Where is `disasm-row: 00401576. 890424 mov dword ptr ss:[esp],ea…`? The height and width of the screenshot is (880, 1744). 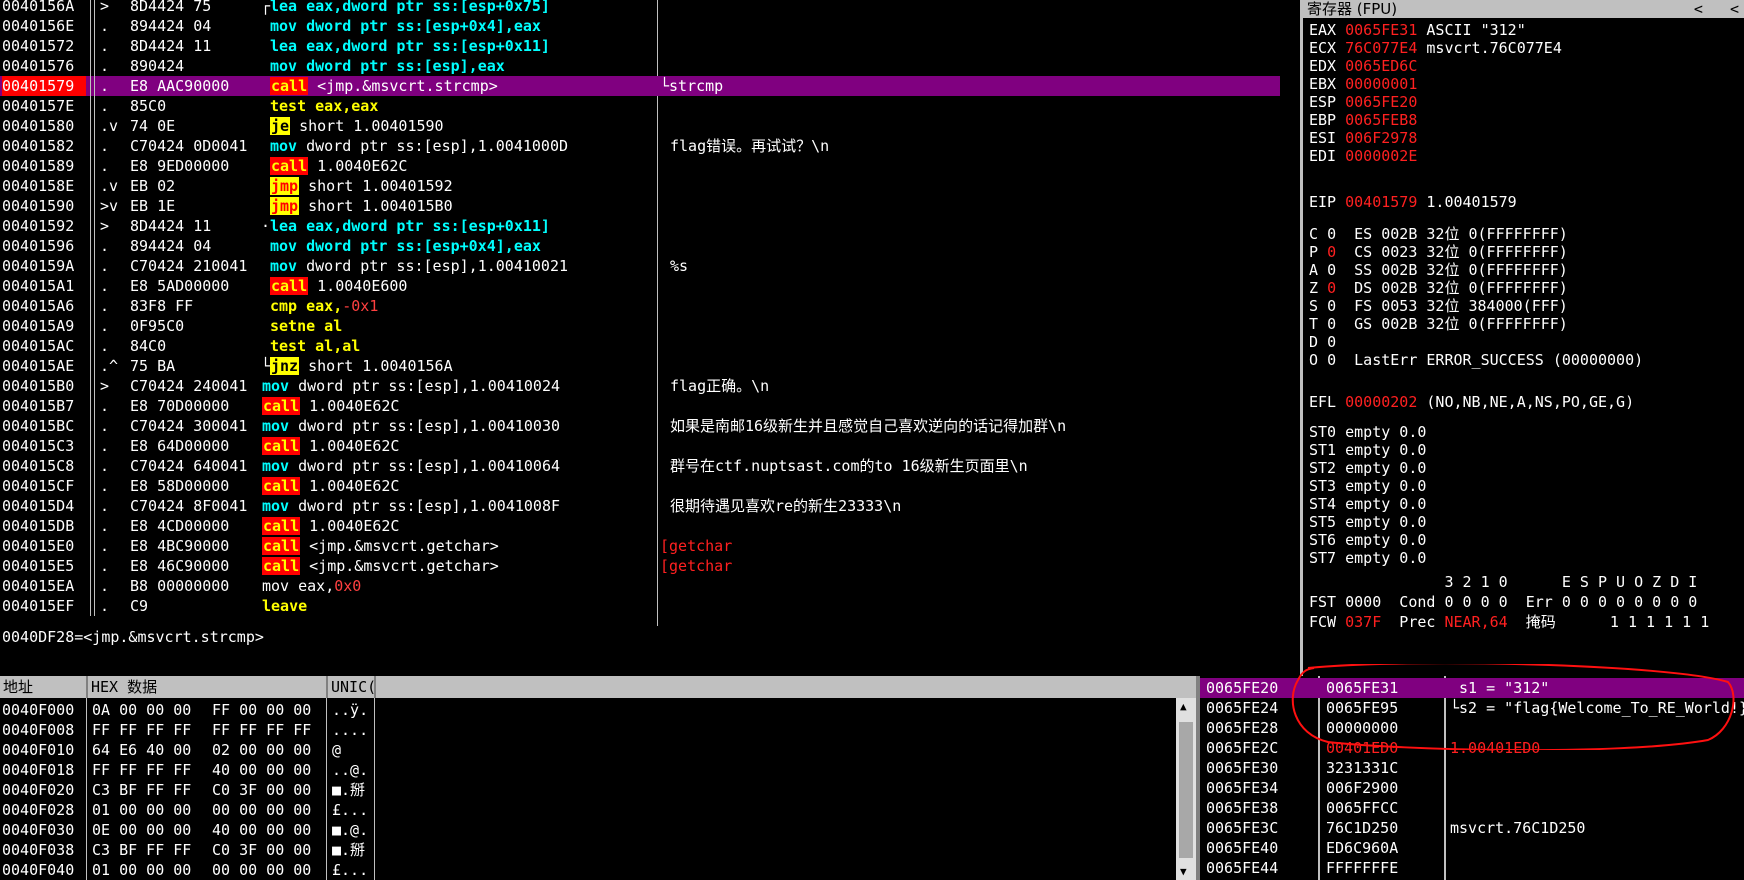 disasm-row: 00401576. 890424 mov dword ptr ss:[esp],ea… is located at coordinates (640, 66).